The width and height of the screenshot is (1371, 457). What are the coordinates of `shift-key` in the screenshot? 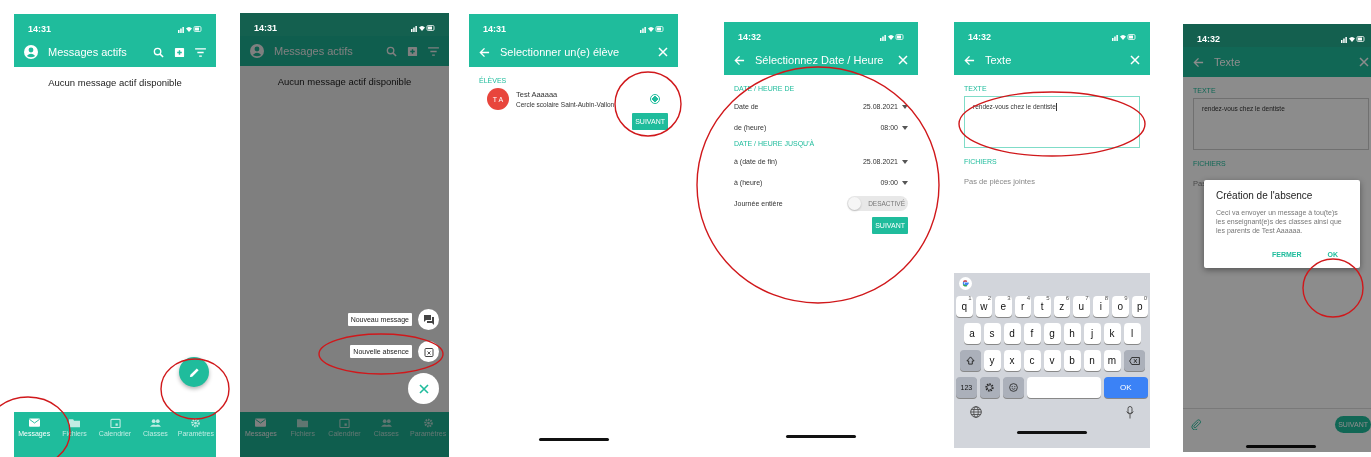 It's located at (970, 360).